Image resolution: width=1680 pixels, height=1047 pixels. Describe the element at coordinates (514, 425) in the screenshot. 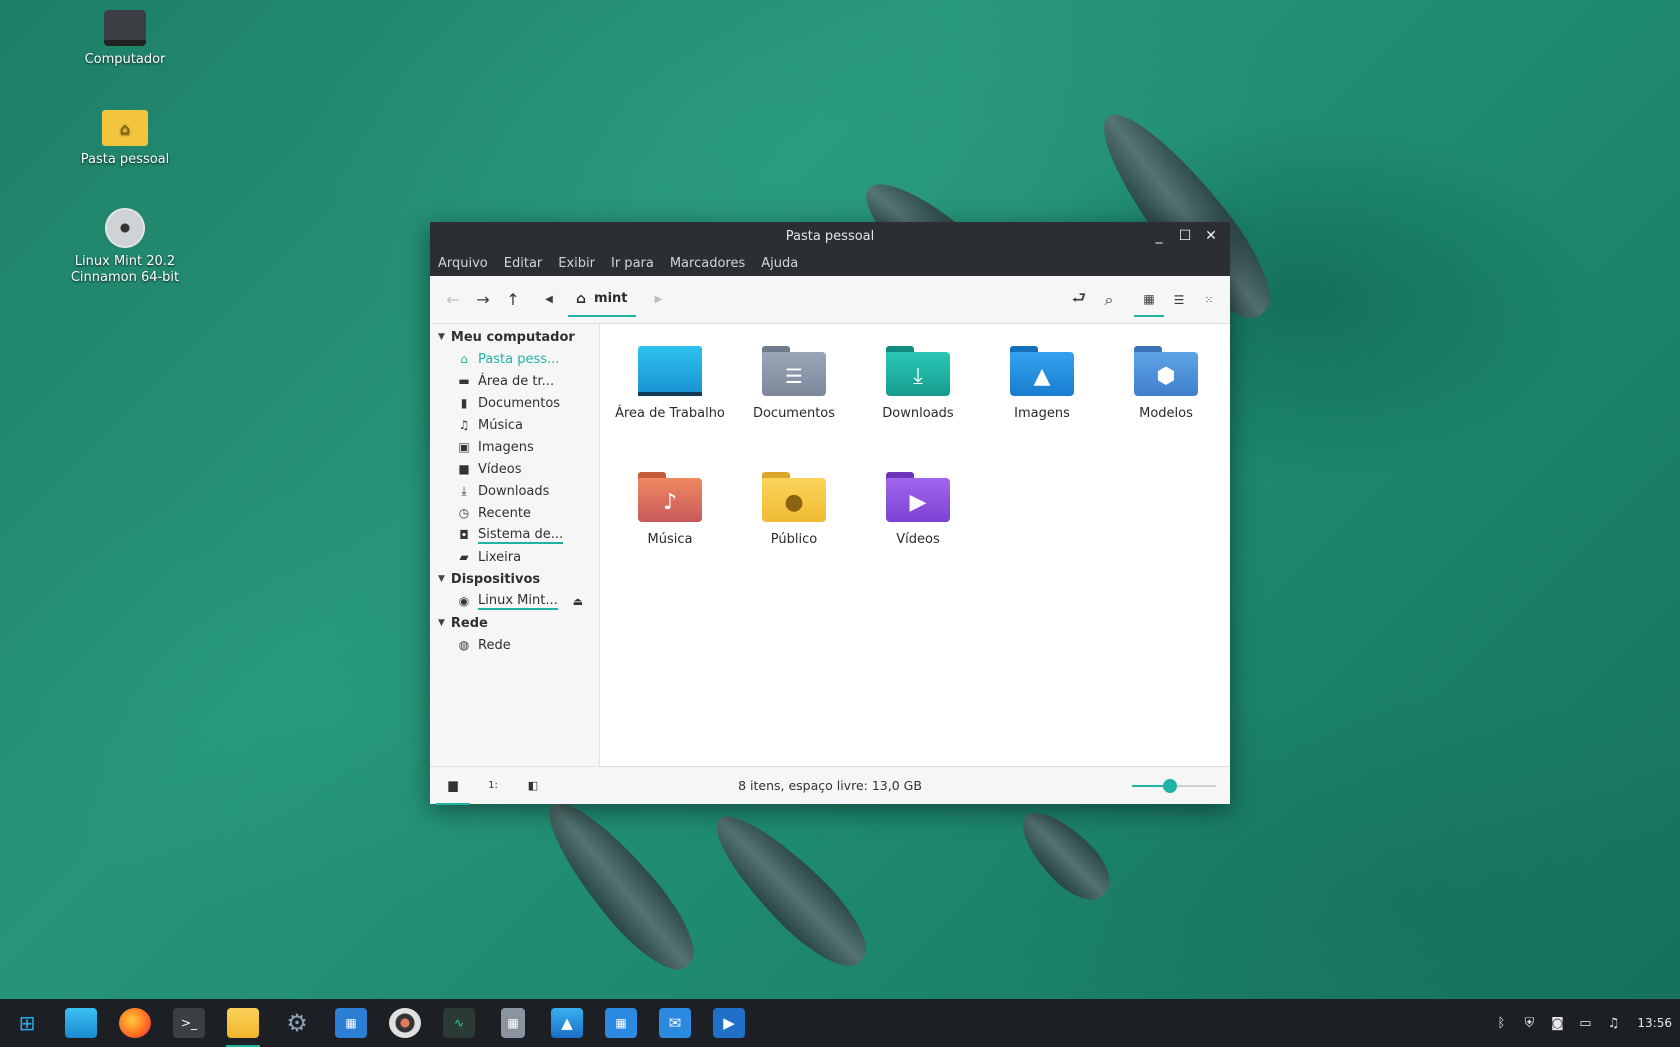

I see `sidebar-item-musica: ♫ Música` at that location.